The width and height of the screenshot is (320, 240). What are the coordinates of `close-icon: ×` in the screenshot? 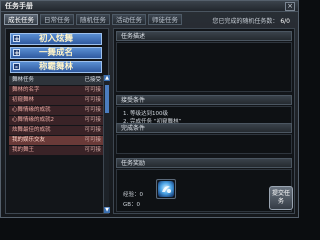 It's located at (290, 6).